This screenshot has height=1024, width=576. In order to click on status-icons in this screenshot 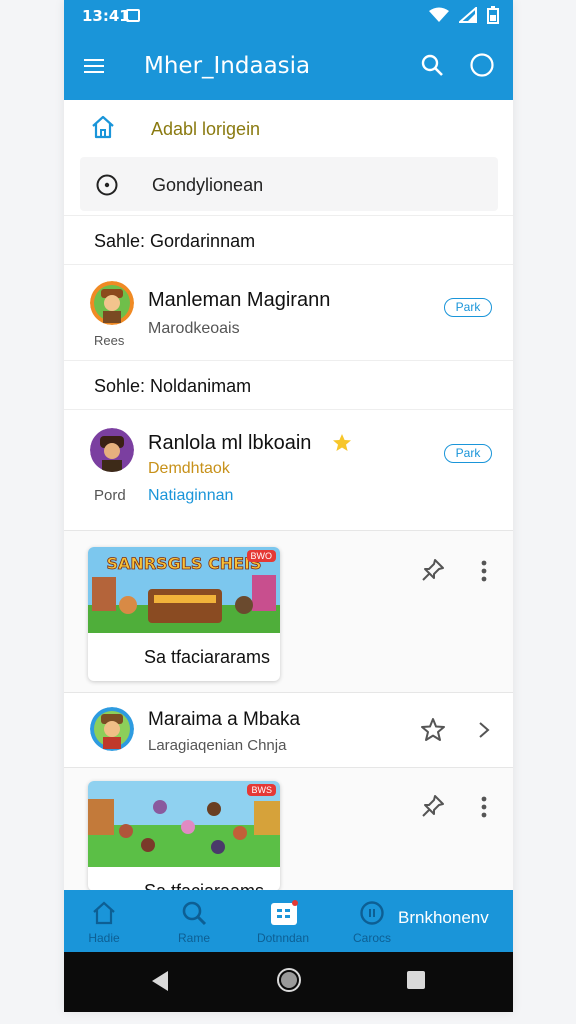, I will do `click(464, 15)`.